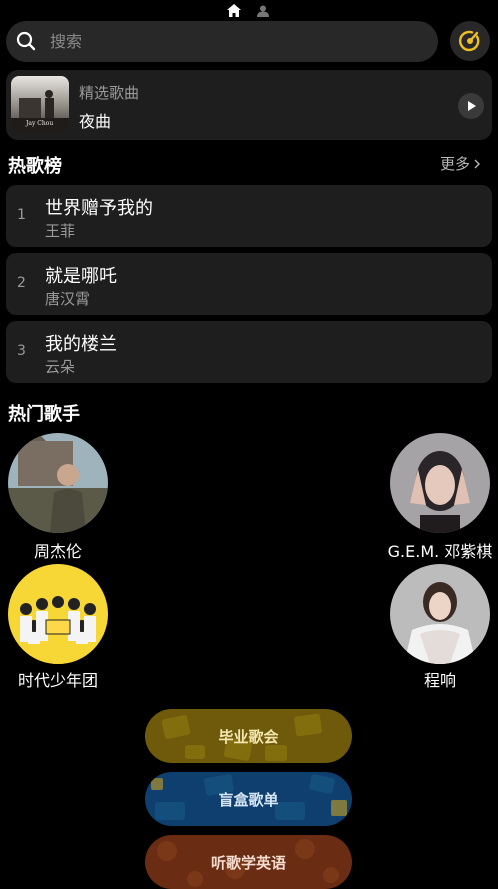 The width and height of the screenshot is (498, 889). I want to click on song-rank: 3, so click(21, 351).